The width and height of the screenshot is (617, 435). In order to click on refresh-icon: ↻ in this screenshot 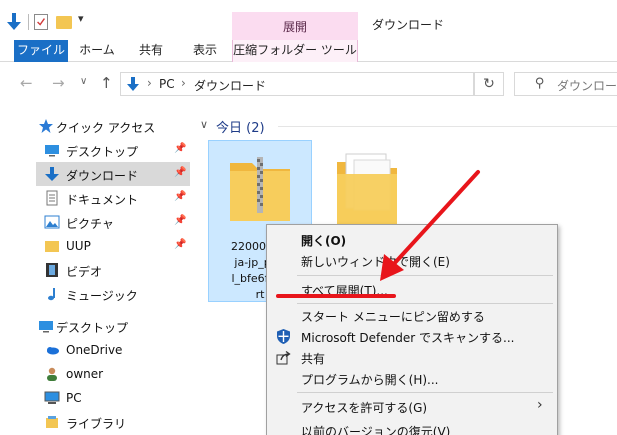, I will do `click(489, 84)`.